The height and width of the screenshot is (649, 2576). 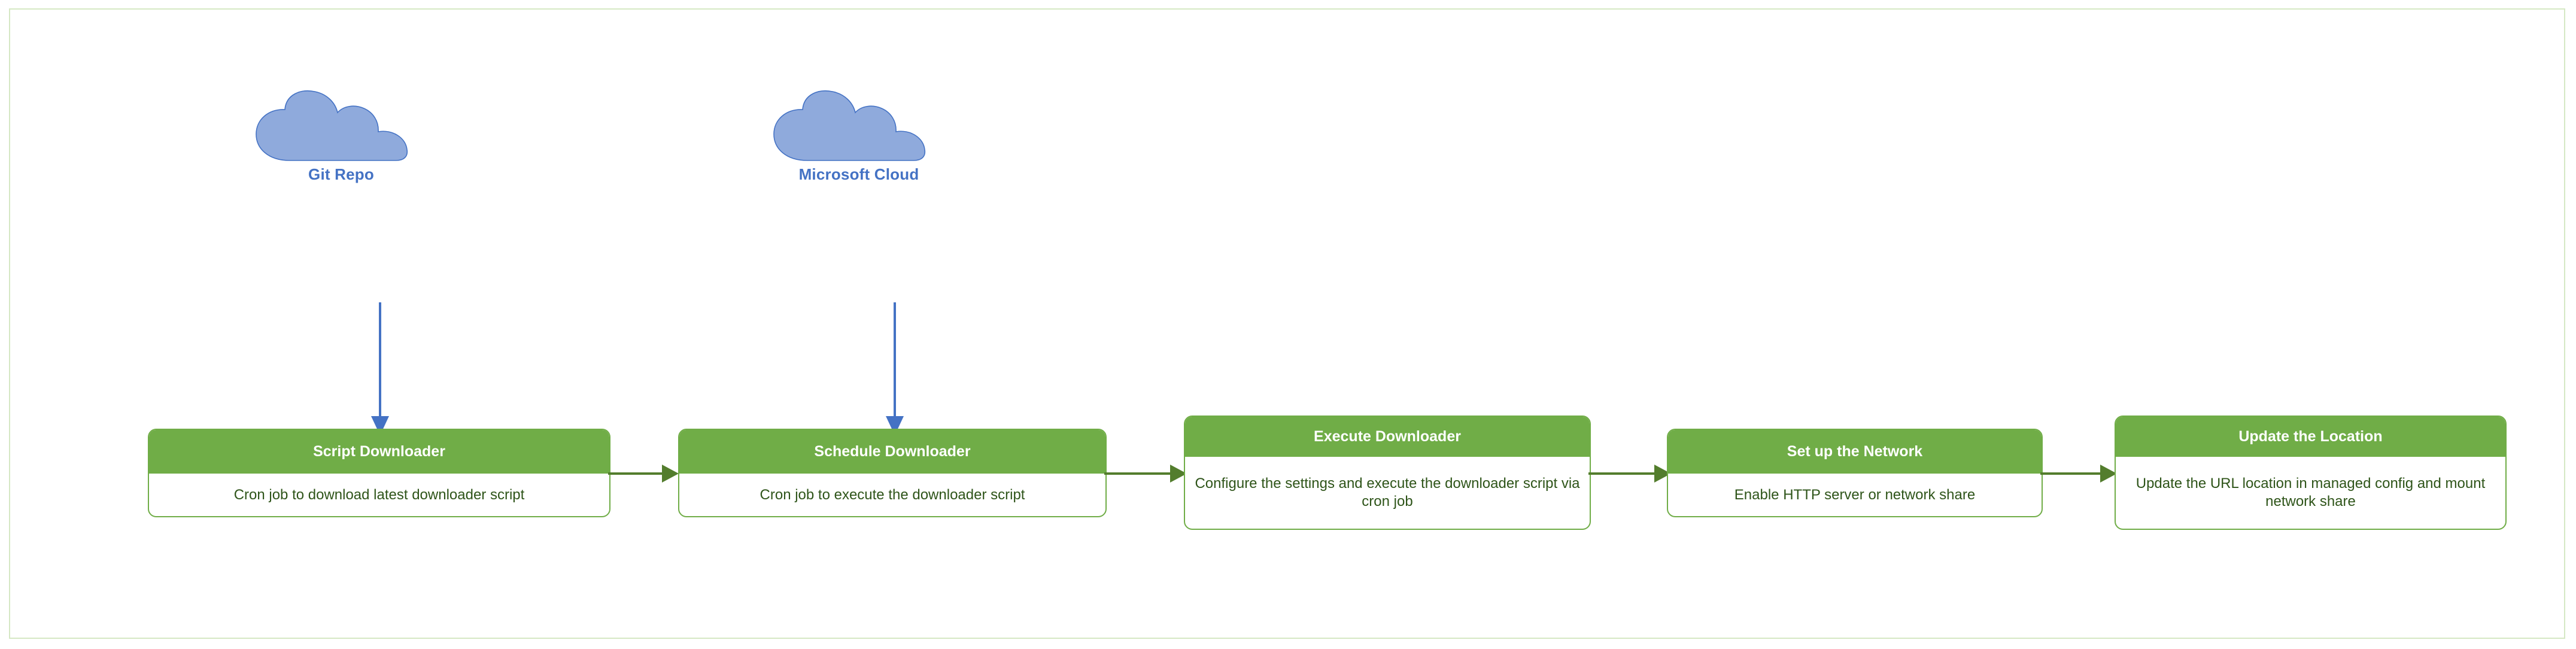 What do you see at coordinates (1855, 452) in the screenshot?
I see `process-title-set-up-the-network: Set up the Network` at bounding box center [1855, 452].